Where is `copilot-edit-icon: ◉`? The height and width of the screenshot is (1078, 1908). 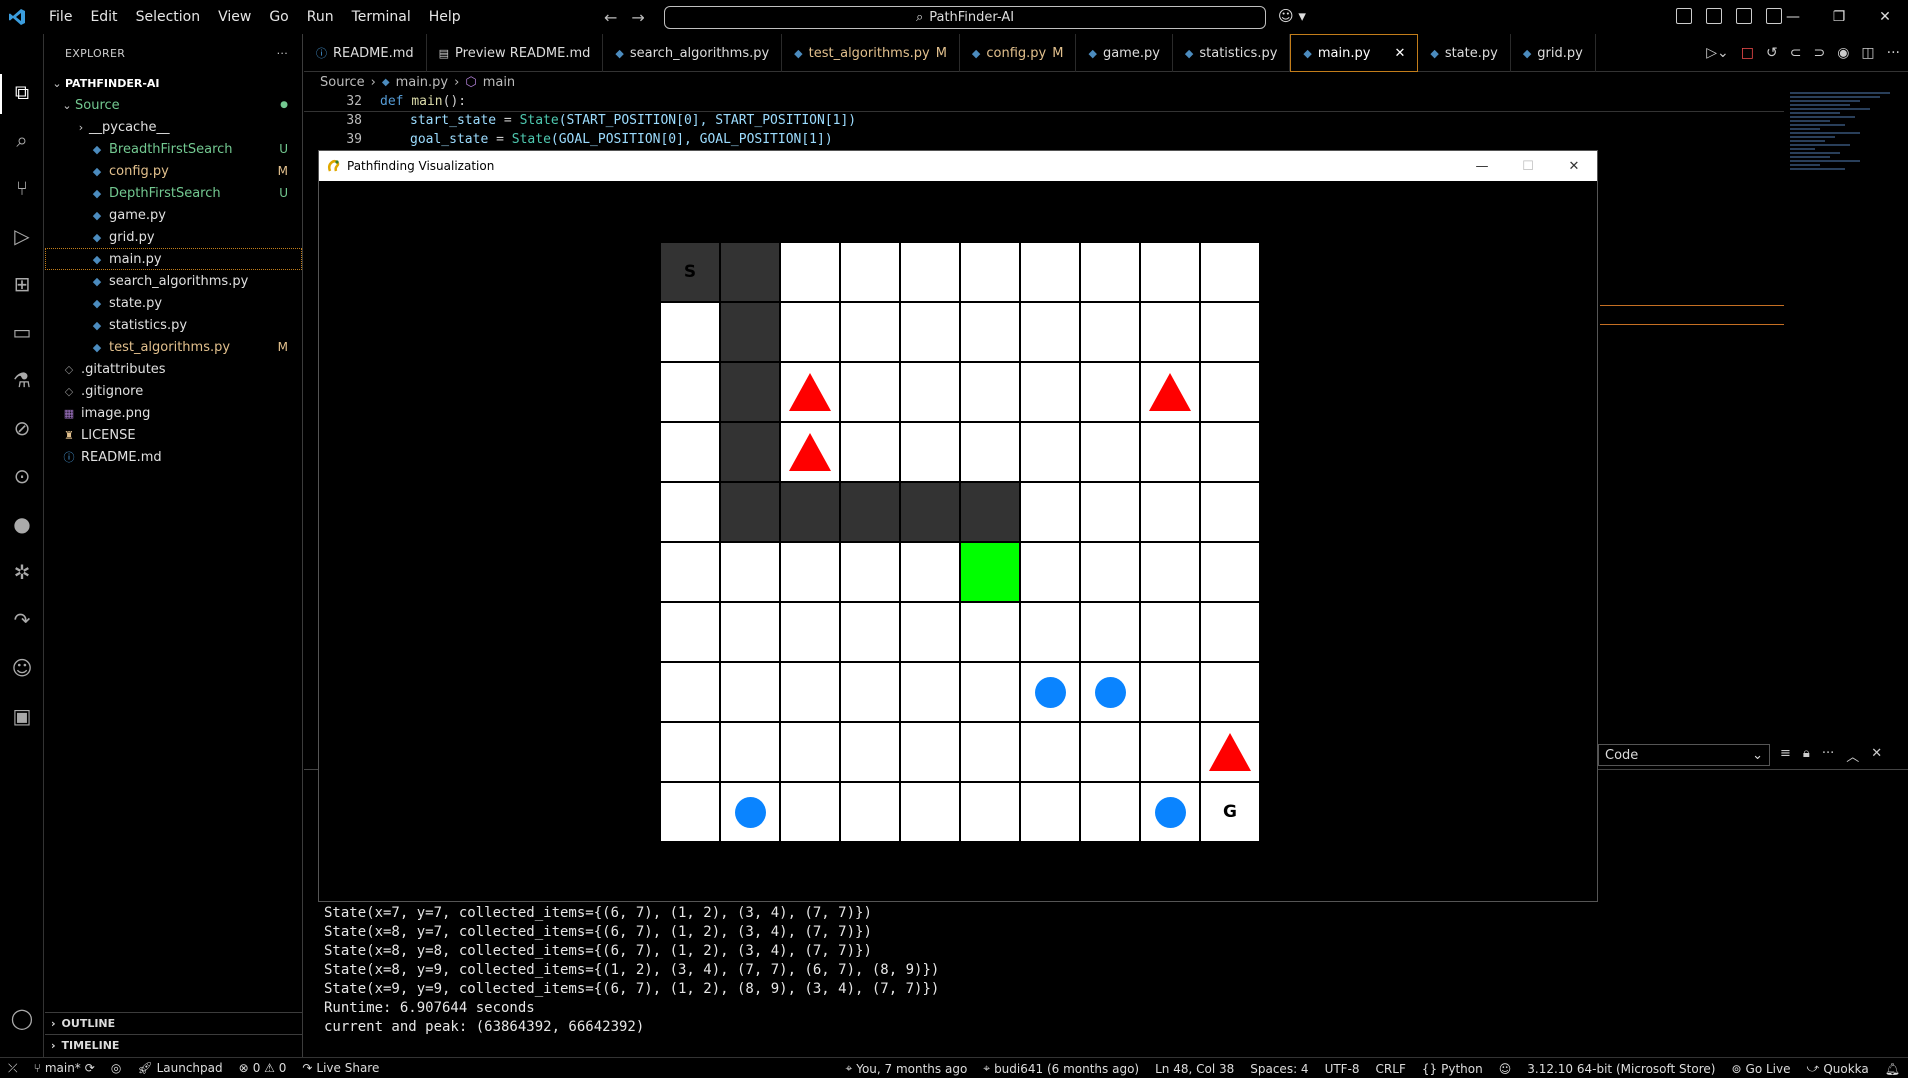
copilot-edit-icon: ◉ is located at coordinates (1843, 53).